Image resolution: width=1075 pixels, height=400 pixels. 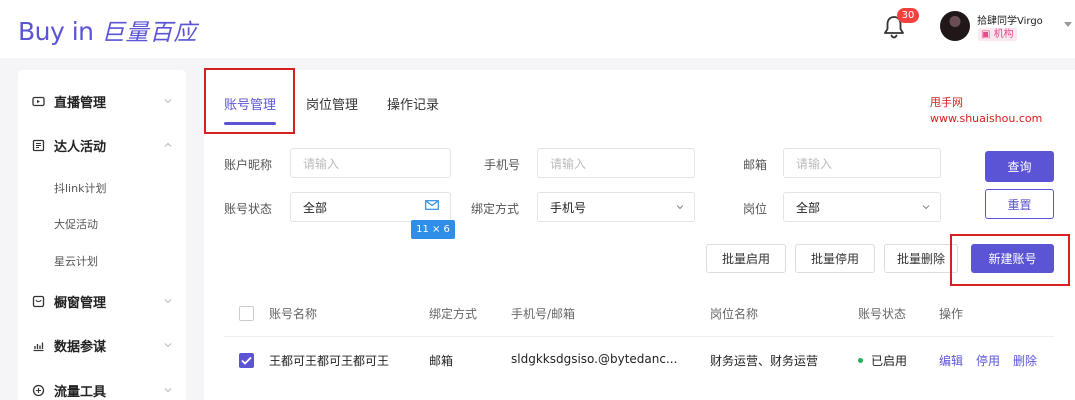 I want to click on user-role-badge: ▣ 机构, so click(x=997, y=34).